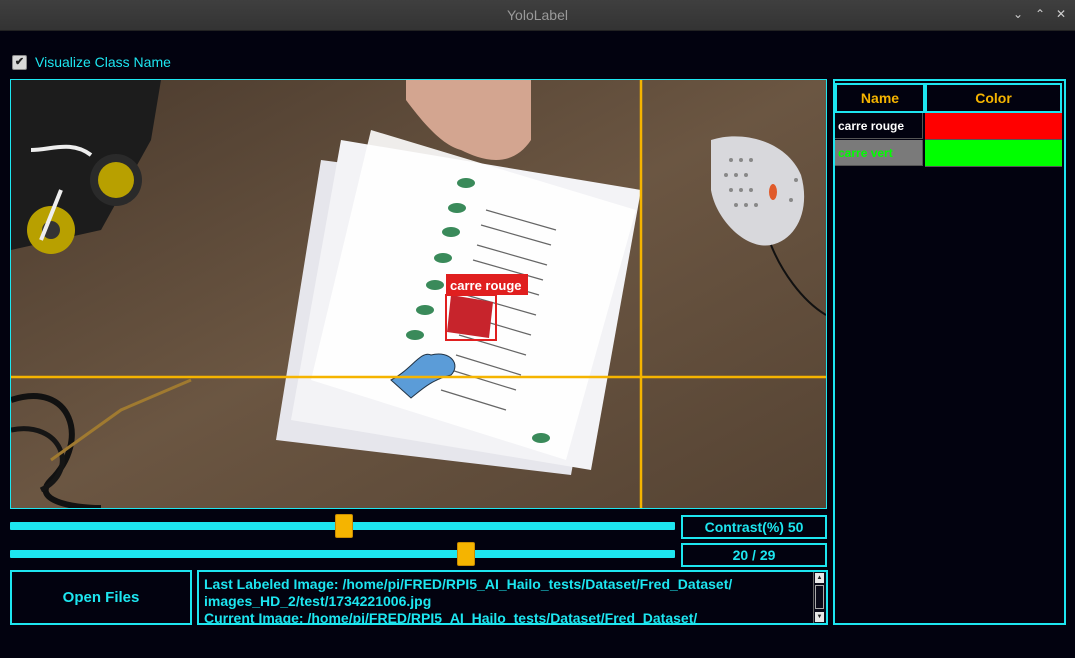  I want to click on scroll-thumb, so click(819, 597).